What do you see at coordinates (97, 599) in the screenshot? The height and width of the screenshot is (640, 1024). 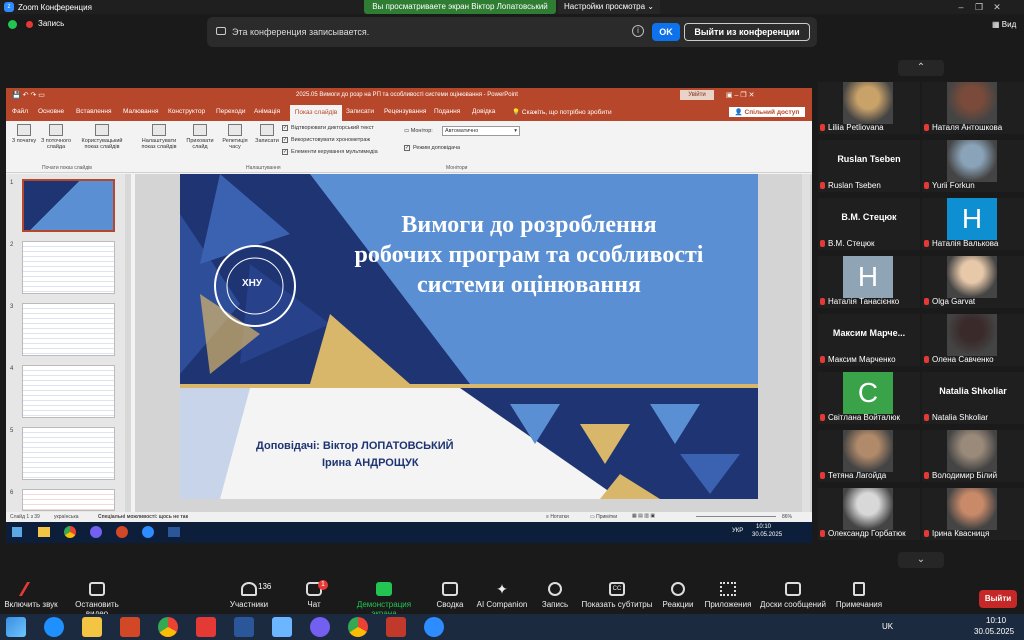 I see `stop-video-button: Остановить видео` at bounding box center [97, 599].